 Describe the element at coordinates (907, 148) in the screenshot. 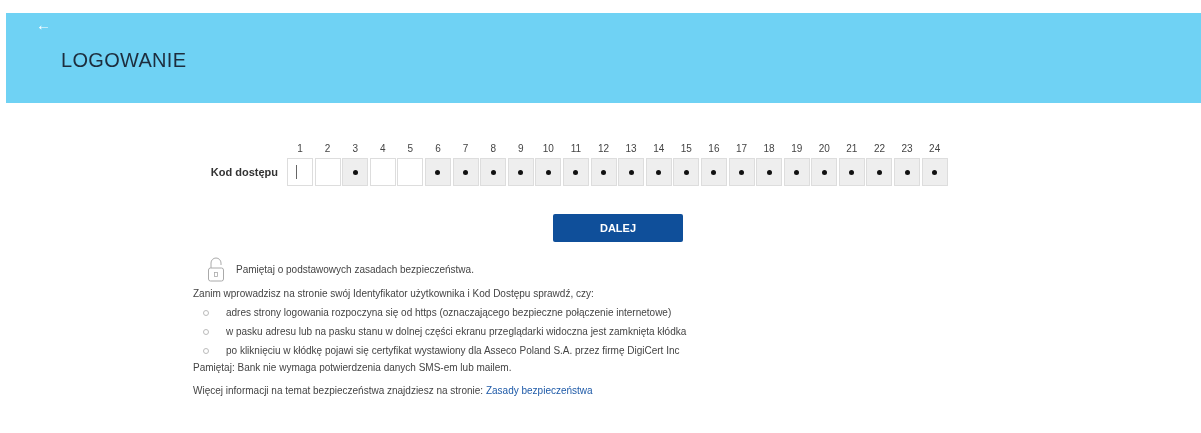

I see `position-number: 23` at that location.